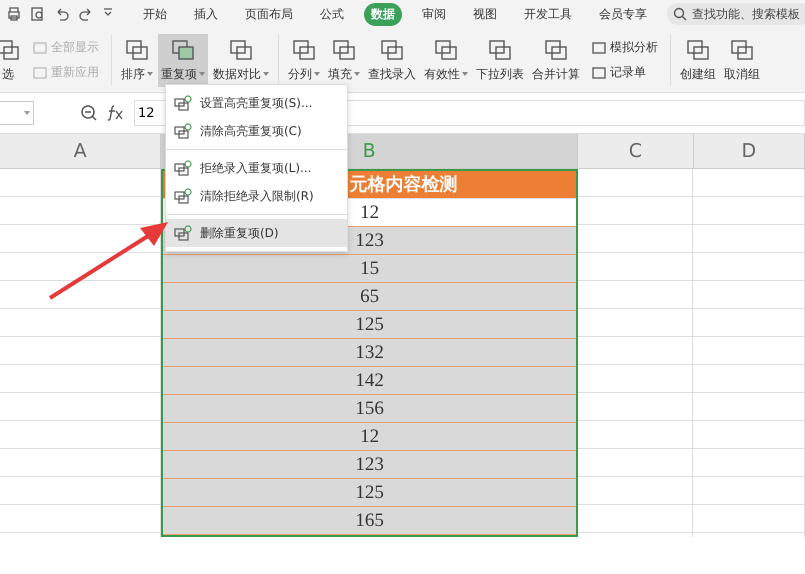 Image resolution: width=805 pixels, height=574 pixels. Describe the element at coordinates (269, 14) in the screenshot. I see `ribbon-tab: 页面布局` at that location.